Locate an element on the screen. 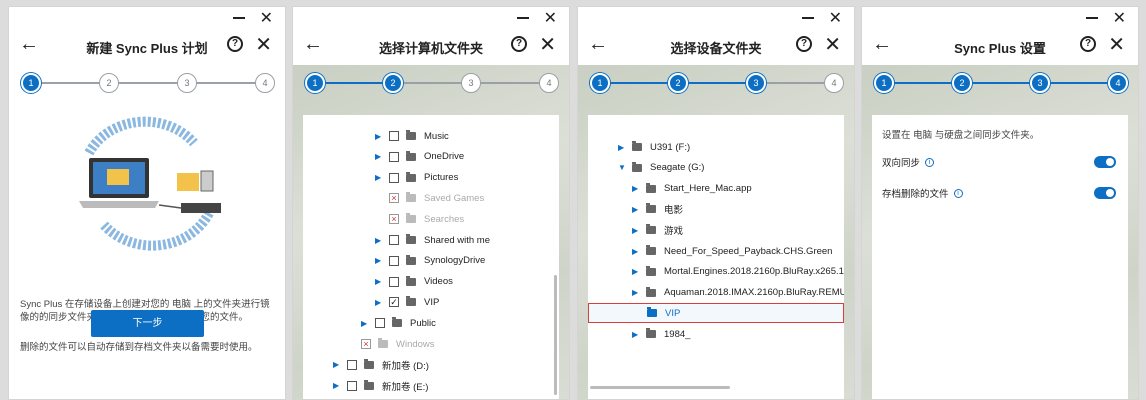  horizontal-scrollbar is located at coordinates (660, 387).